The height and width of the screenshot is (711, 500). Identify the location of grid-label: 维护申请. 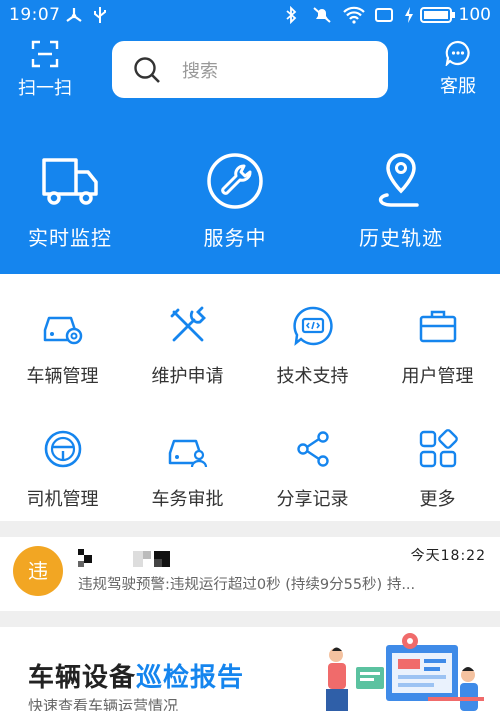
(187, 376).